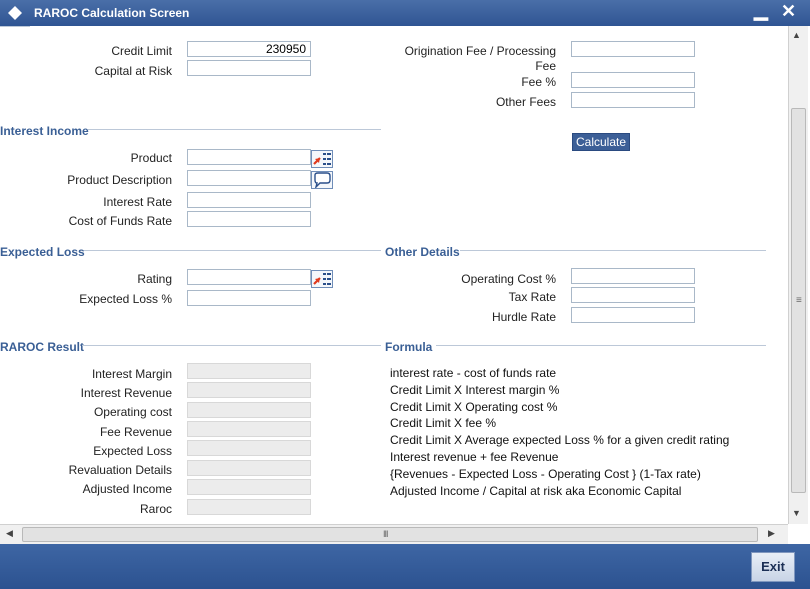 The height and width of the screenshot is (589, 810). What do you see at coordinates (249, 487) in the screenshot?
I see `adjusted-income-output` at bounding box center [249, 487].